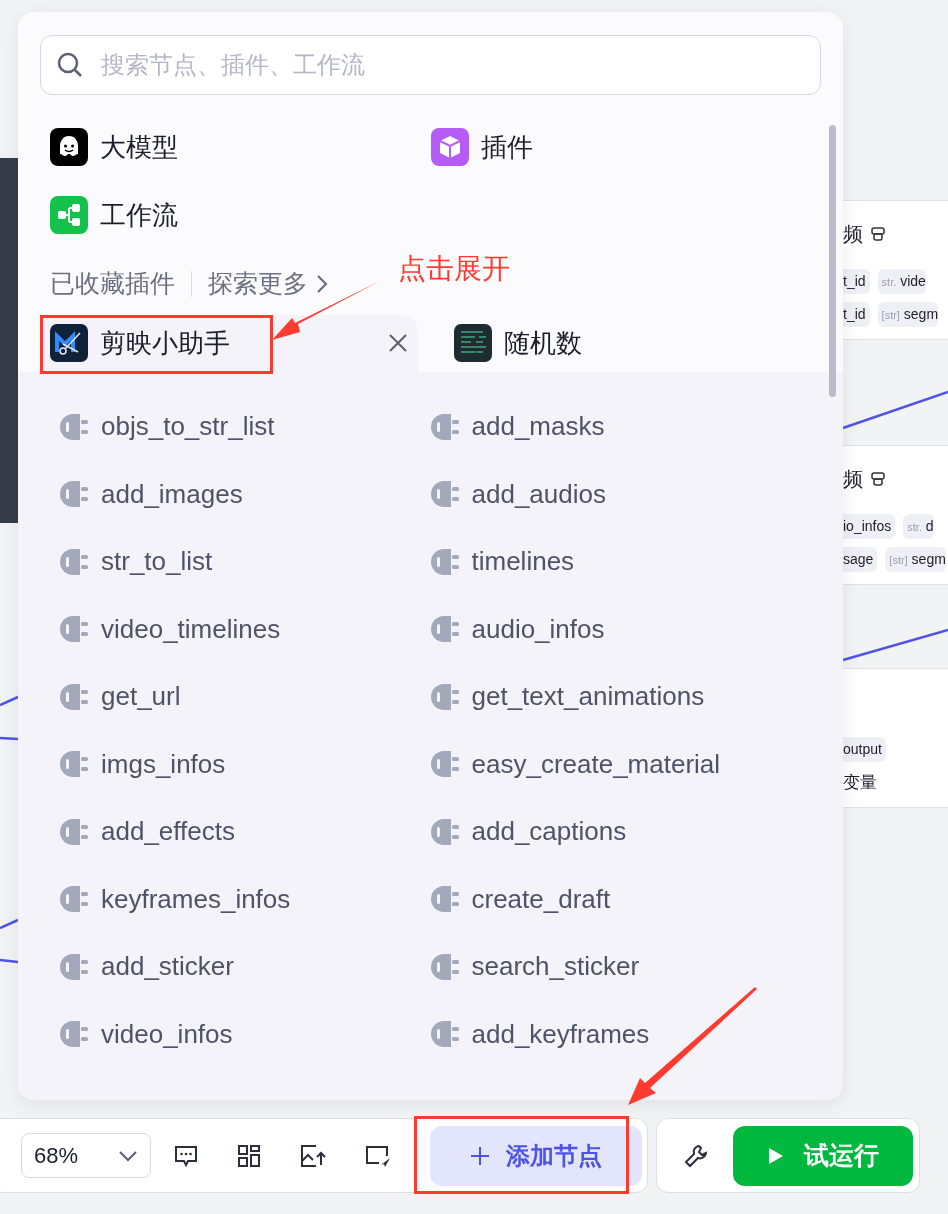  What do you see at coordinates (901, 281) in the screenshot?
I see `variable-tag: str. vide` at bounding box center [901, 281].